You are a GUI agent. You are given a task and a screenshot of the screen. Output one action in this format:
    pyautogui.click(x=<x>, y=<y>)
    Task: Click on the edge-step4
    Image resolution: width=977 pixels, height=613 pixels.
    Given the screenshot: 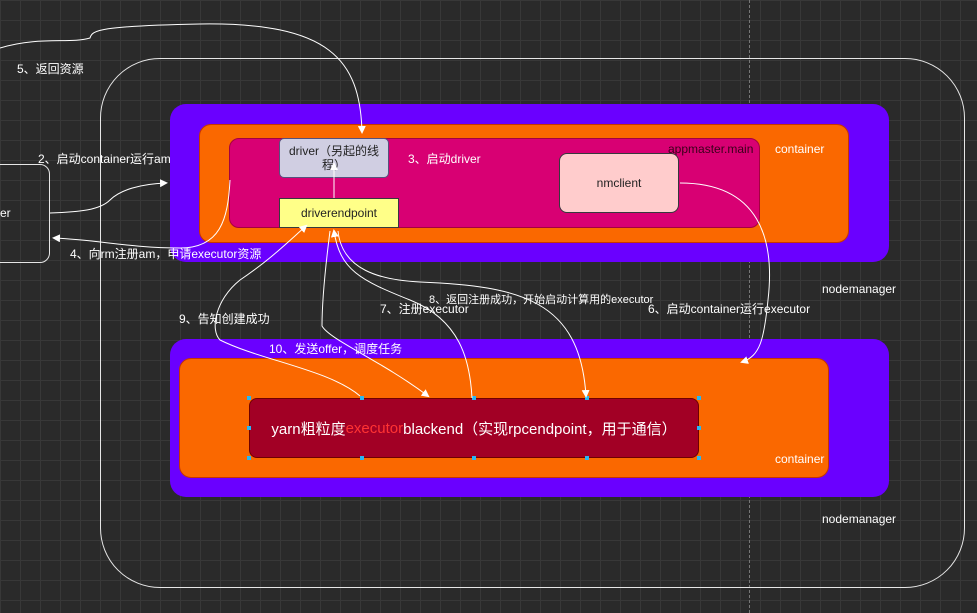 What is the action you would take?
    pyautogui.click(x=141, y=214)
    